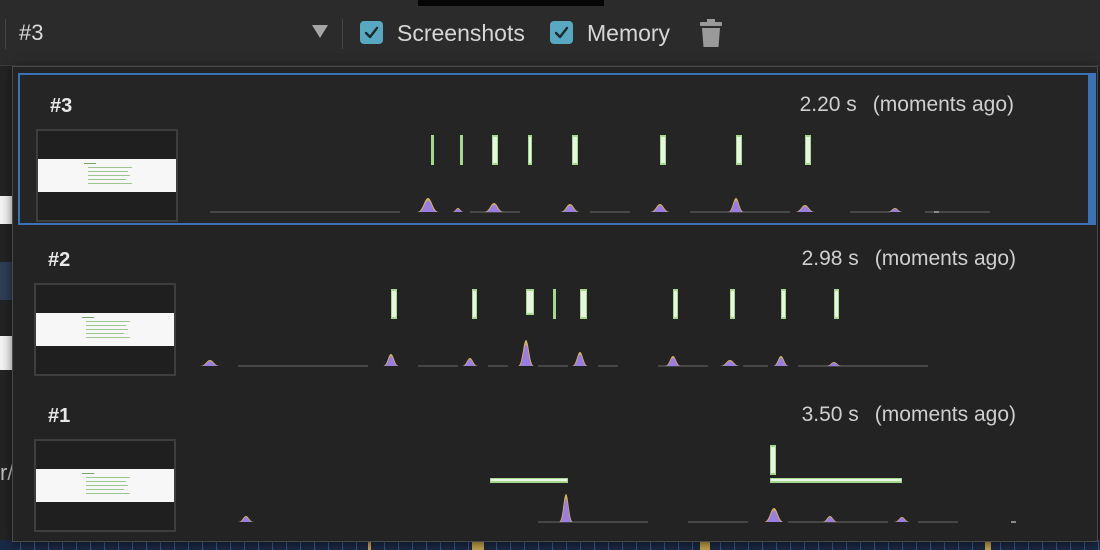  I want to click on memory-checkbox, so click(561, 32).